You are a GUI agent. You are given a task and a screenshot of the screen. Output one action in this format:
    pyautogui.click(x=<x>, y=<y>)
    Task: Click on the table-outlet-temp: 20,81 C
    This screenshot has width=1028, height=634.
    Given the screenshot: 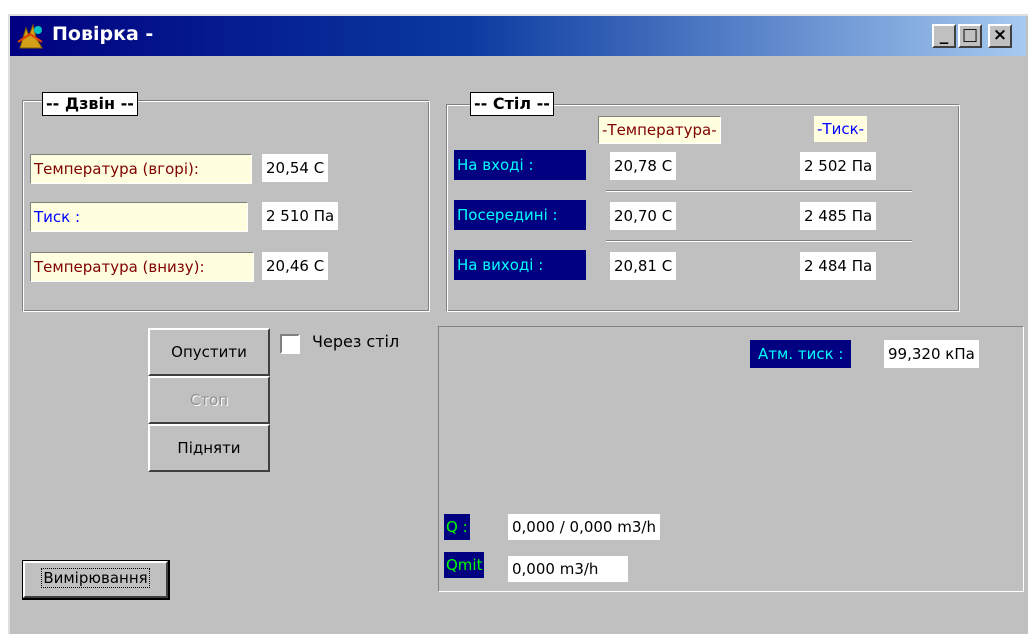 What is the action you would take?
    pyautogui.click(x=643, y=266)
    